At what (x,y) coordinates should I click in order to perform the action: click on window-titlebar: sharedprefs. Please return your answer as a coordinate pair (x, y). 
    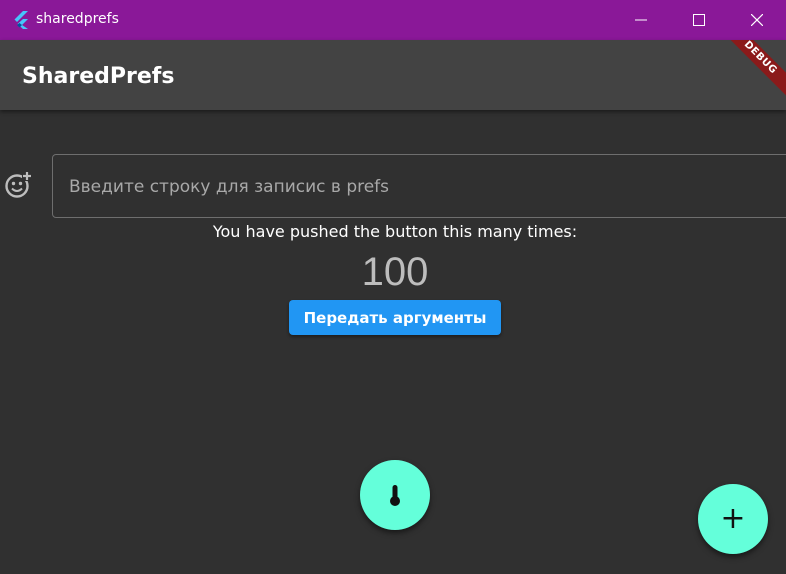
    Looking at the image, I should click on (393, 20).